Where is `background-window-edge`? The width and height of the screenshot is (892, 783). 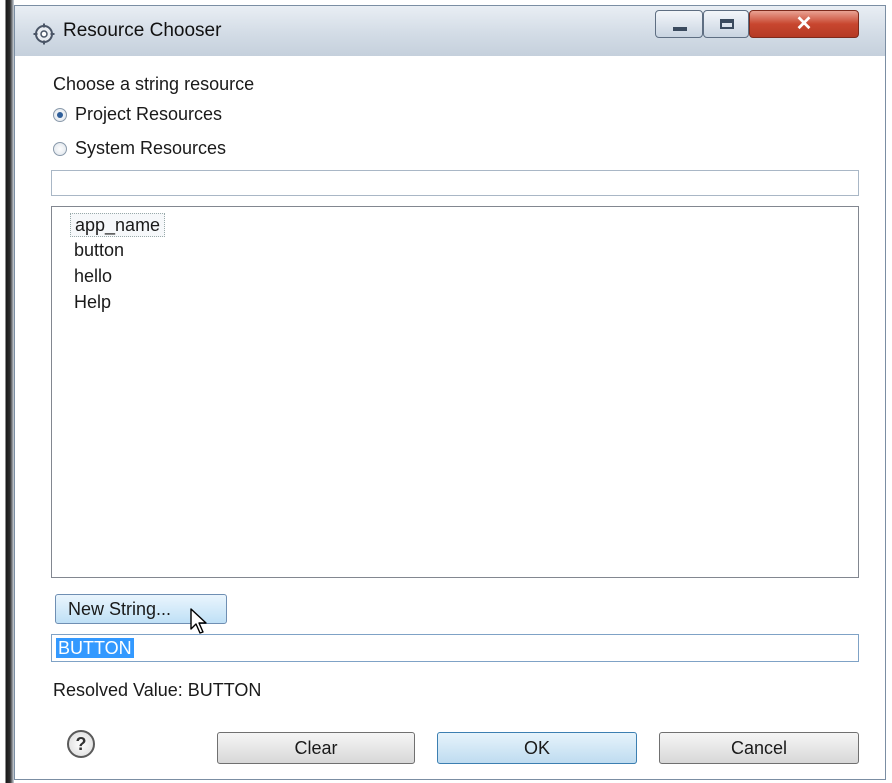
background-window-edge is located at coordinates (7, 391).